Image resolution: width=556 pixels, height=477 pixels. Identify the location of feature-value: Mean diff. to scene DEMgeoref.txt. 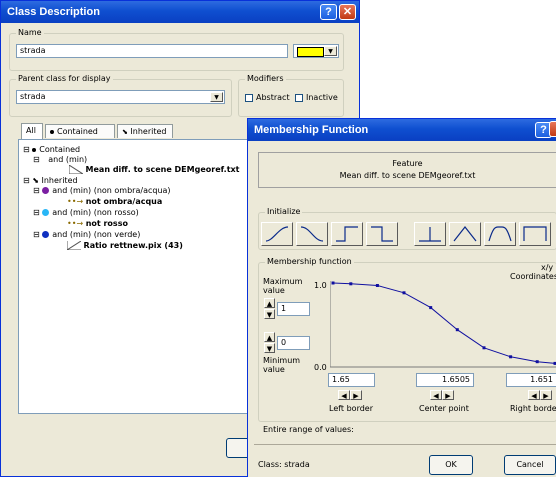
(407, 175).